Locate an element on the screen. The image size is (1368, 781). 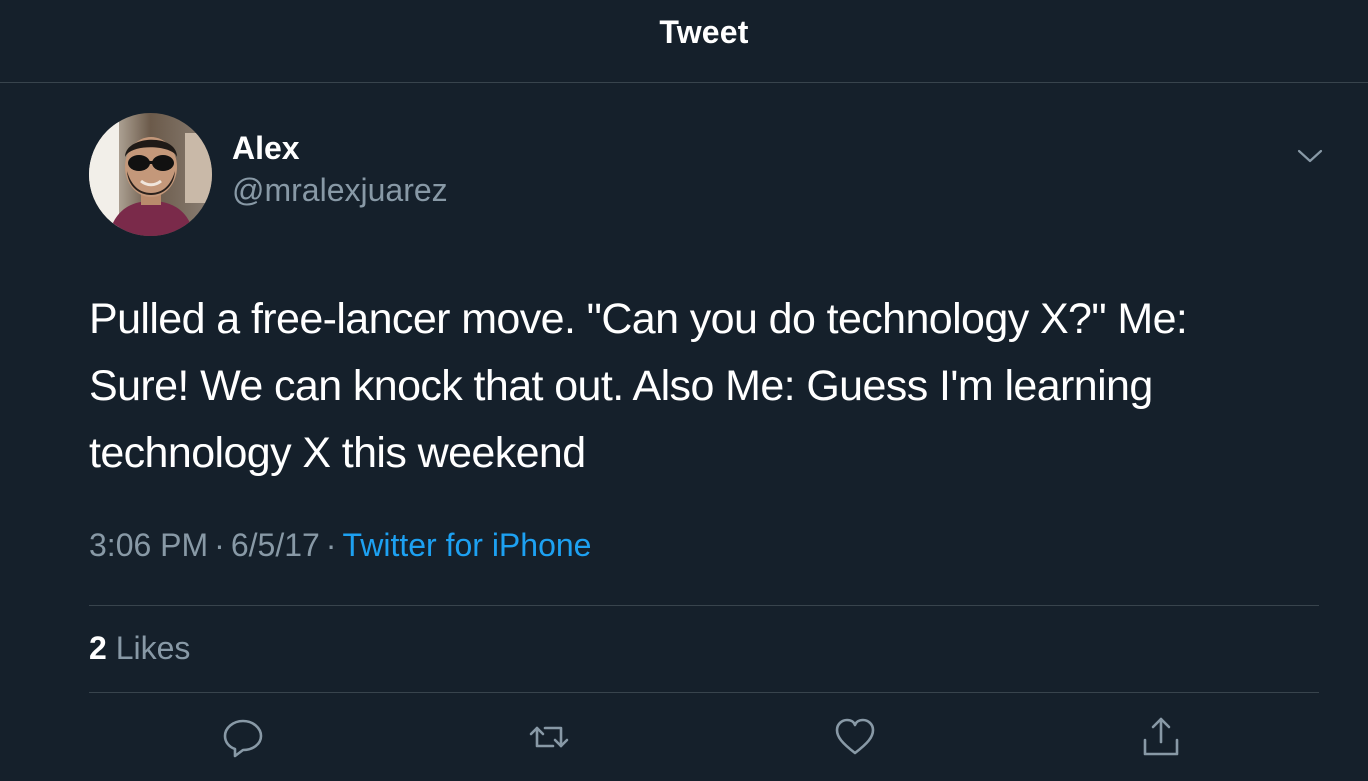
tweet-date: 6/5/17 is located at coordinates (275, 545).